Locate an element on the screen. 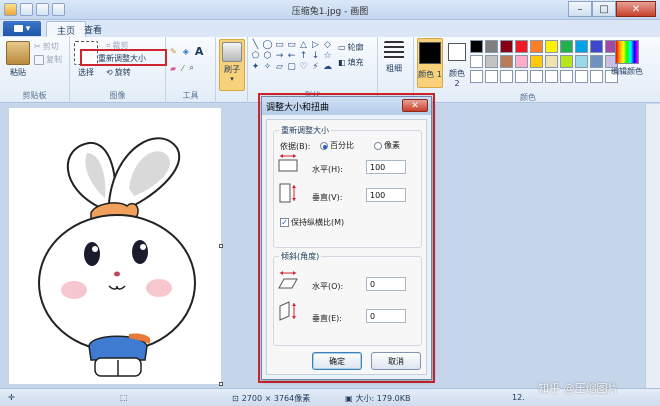 The image size is (660, 406). magnifier-icon: ⌕ is located at coordinates (192, 68).